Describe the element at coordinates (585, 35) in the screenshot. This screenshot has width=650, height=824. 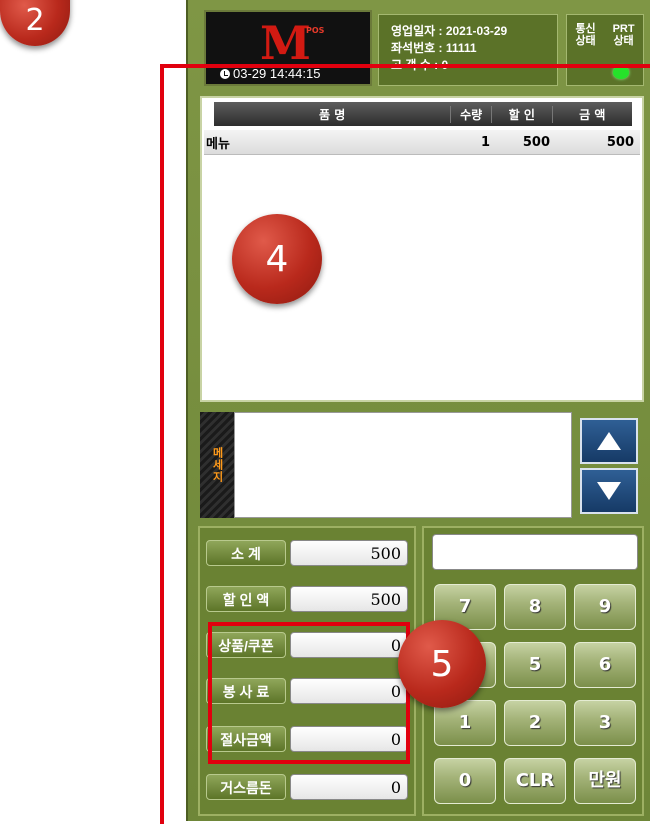
I see `comm-status-label: 통신 상태` at that location.